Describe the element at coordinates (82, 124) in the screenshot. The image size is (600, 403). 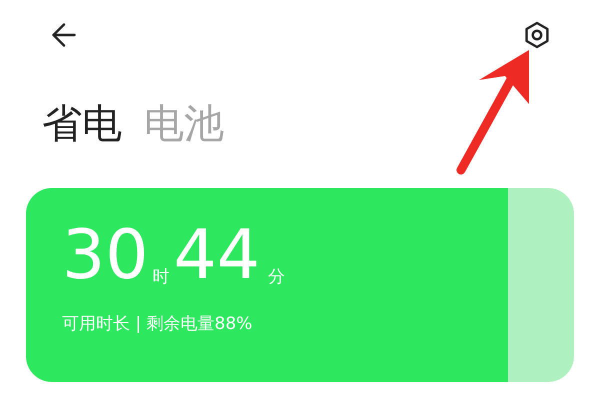
I see `tab: 省电` at that location.